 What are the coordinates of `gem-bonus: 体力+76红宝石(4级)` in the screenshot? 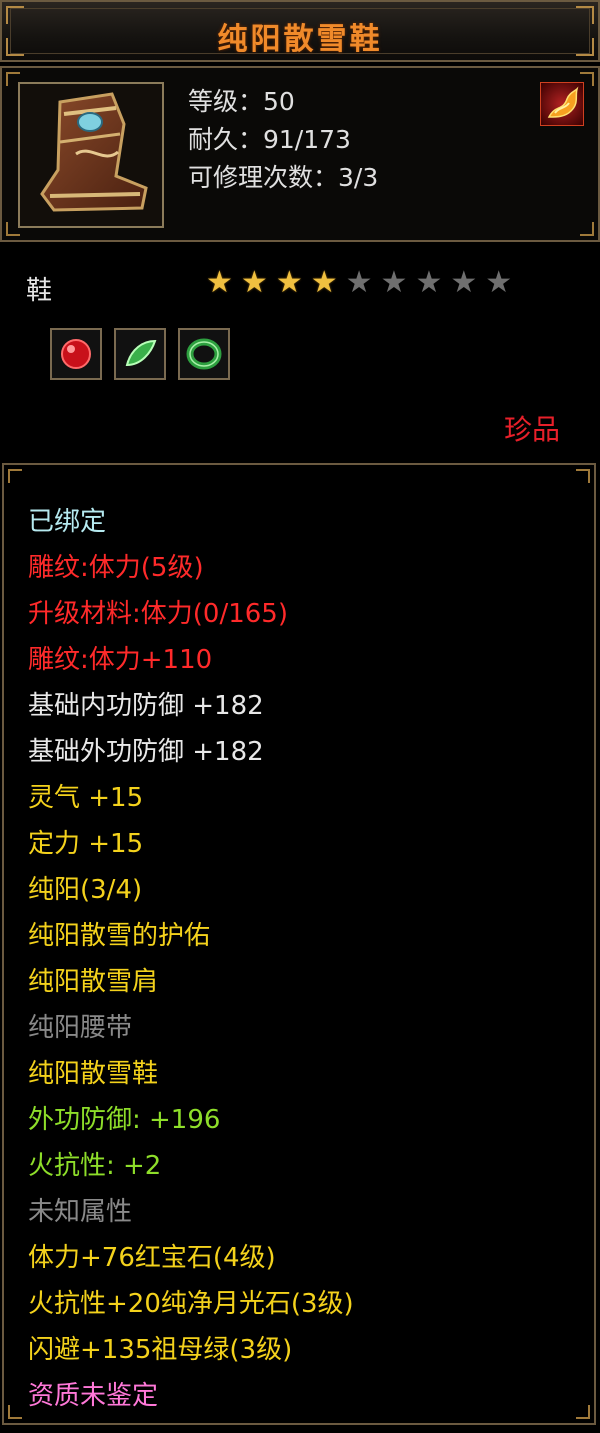 It's located at (152, 1258).